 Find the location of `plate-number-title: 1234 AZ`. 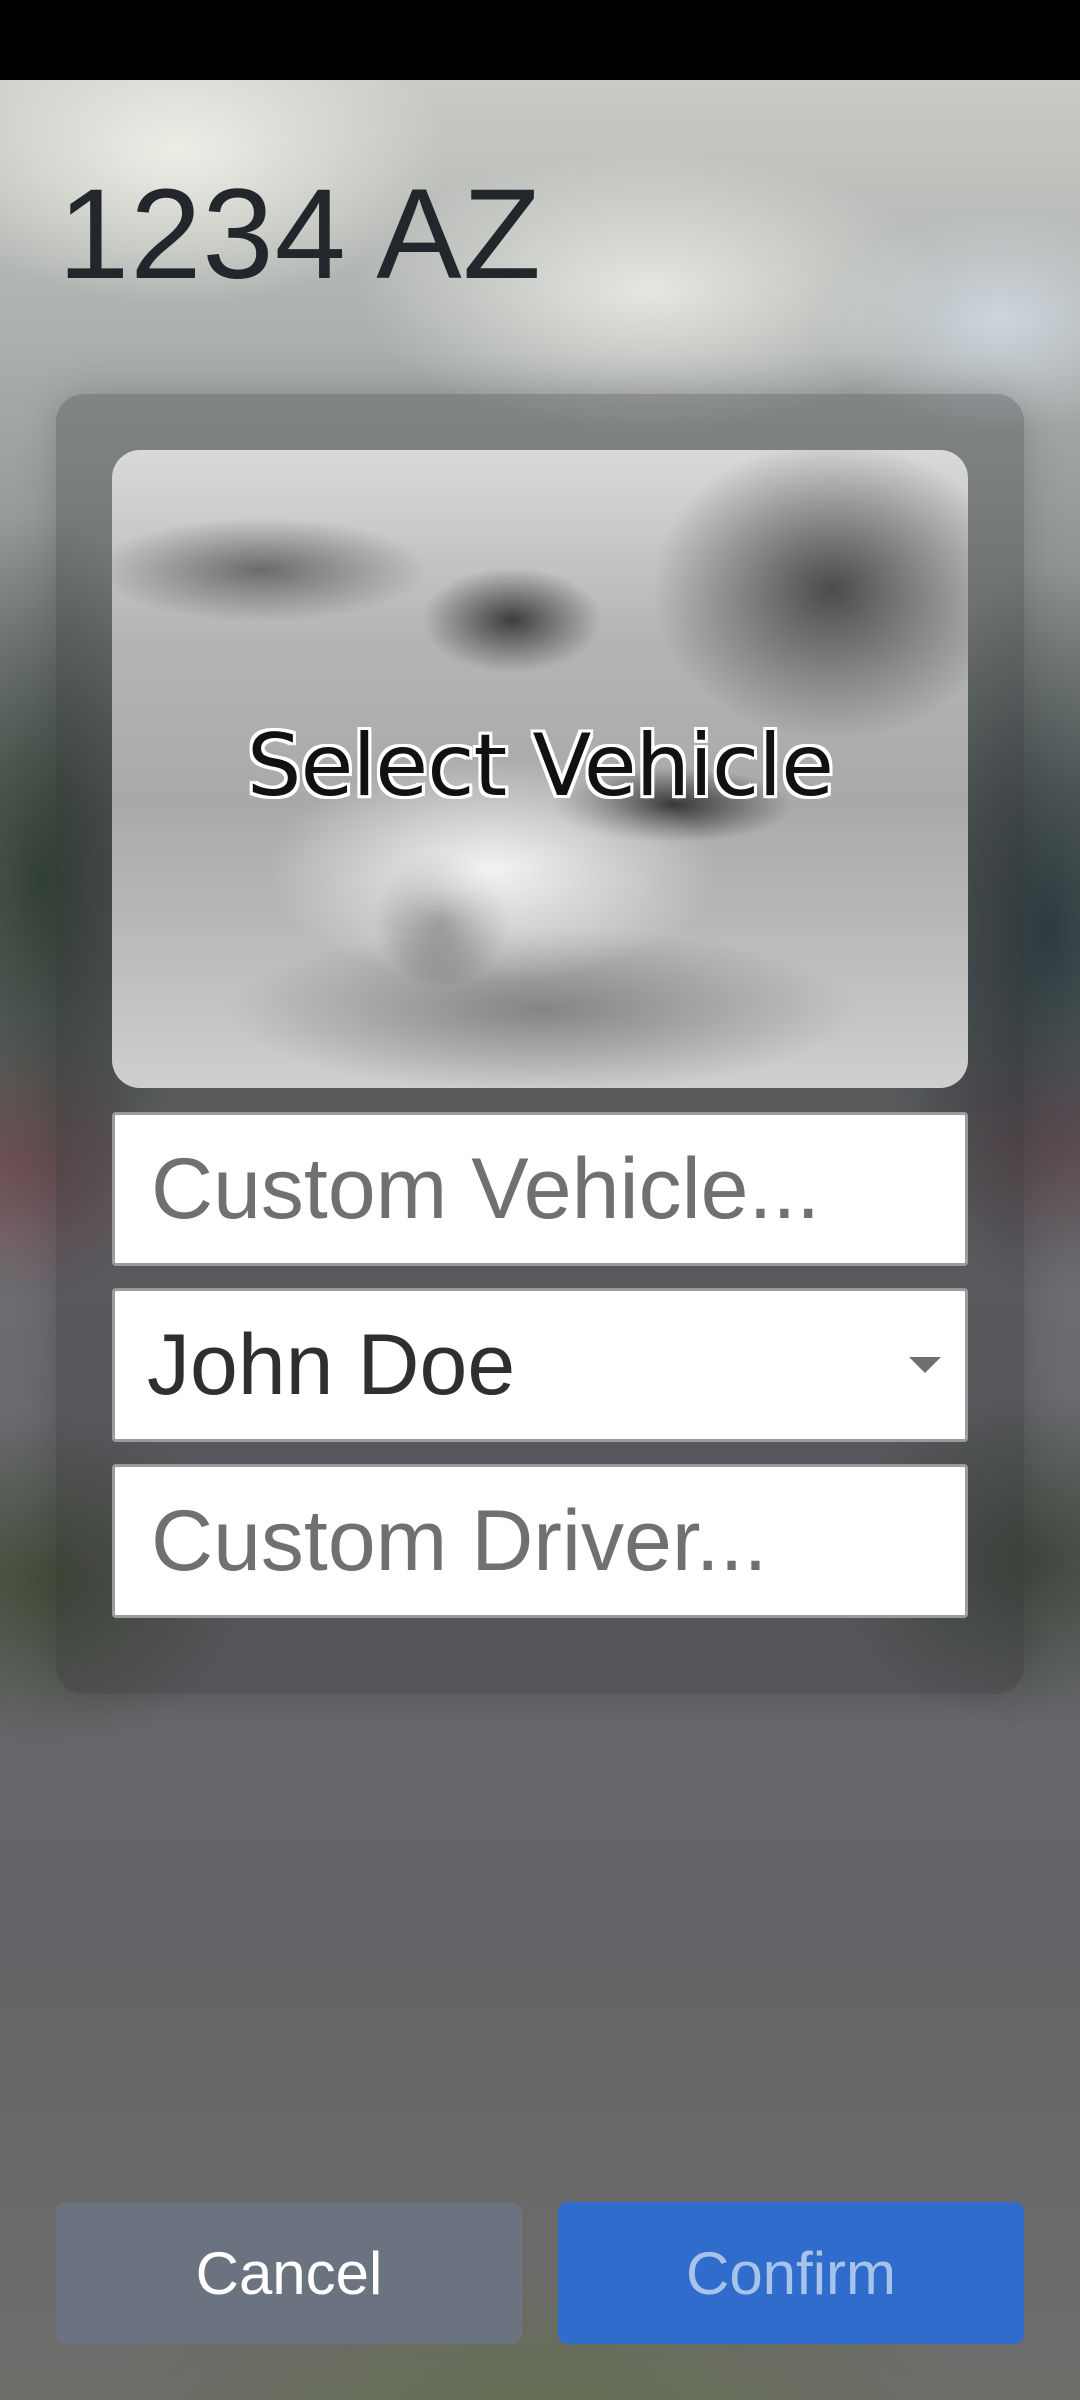

plate-number-title: 1234 AZ is located at coordinates (300, 234).